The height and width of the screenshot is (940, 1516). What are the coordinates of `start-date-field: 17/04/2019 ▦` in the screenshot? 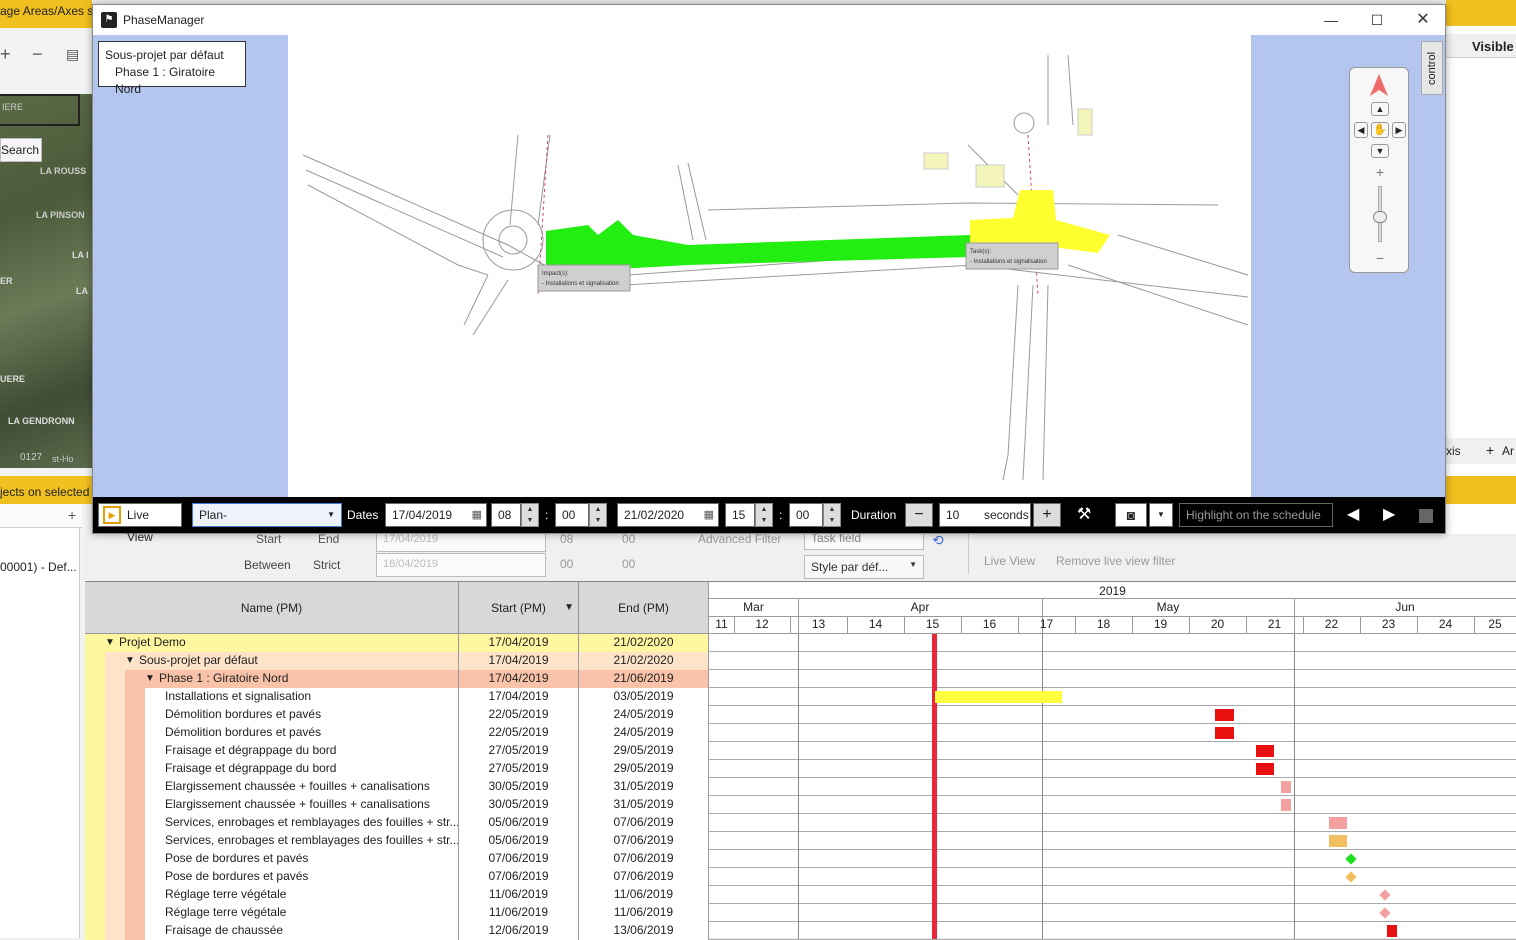 It's located at (436, 515).